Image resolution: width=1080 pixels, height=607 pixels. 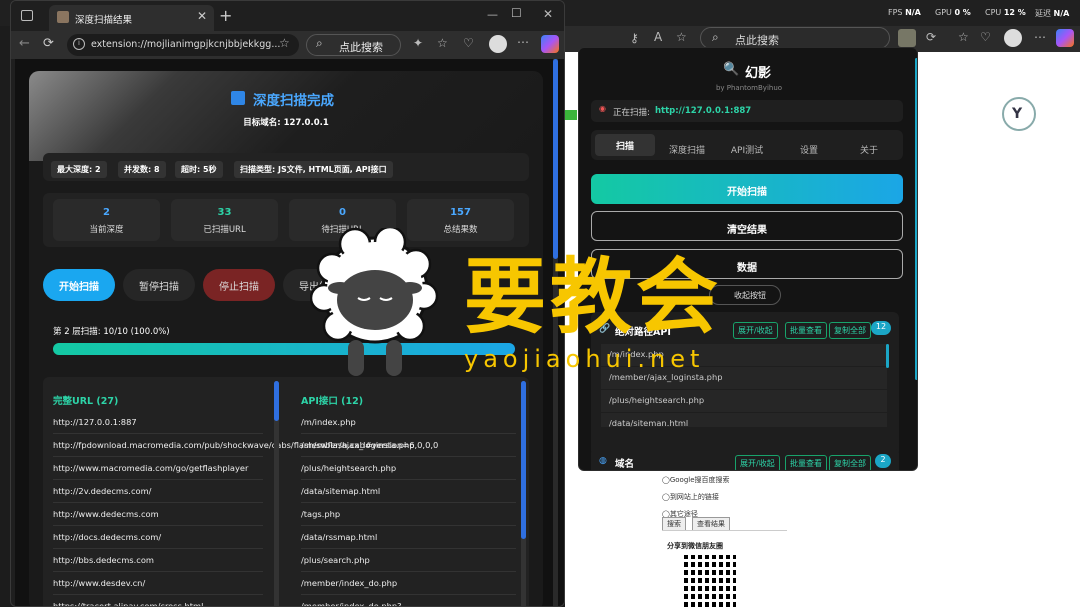 What do you see at coordinates (202, 16) in the screenshot?
I see `tab-close-icon: ✕` at bounding box center [202, 16].